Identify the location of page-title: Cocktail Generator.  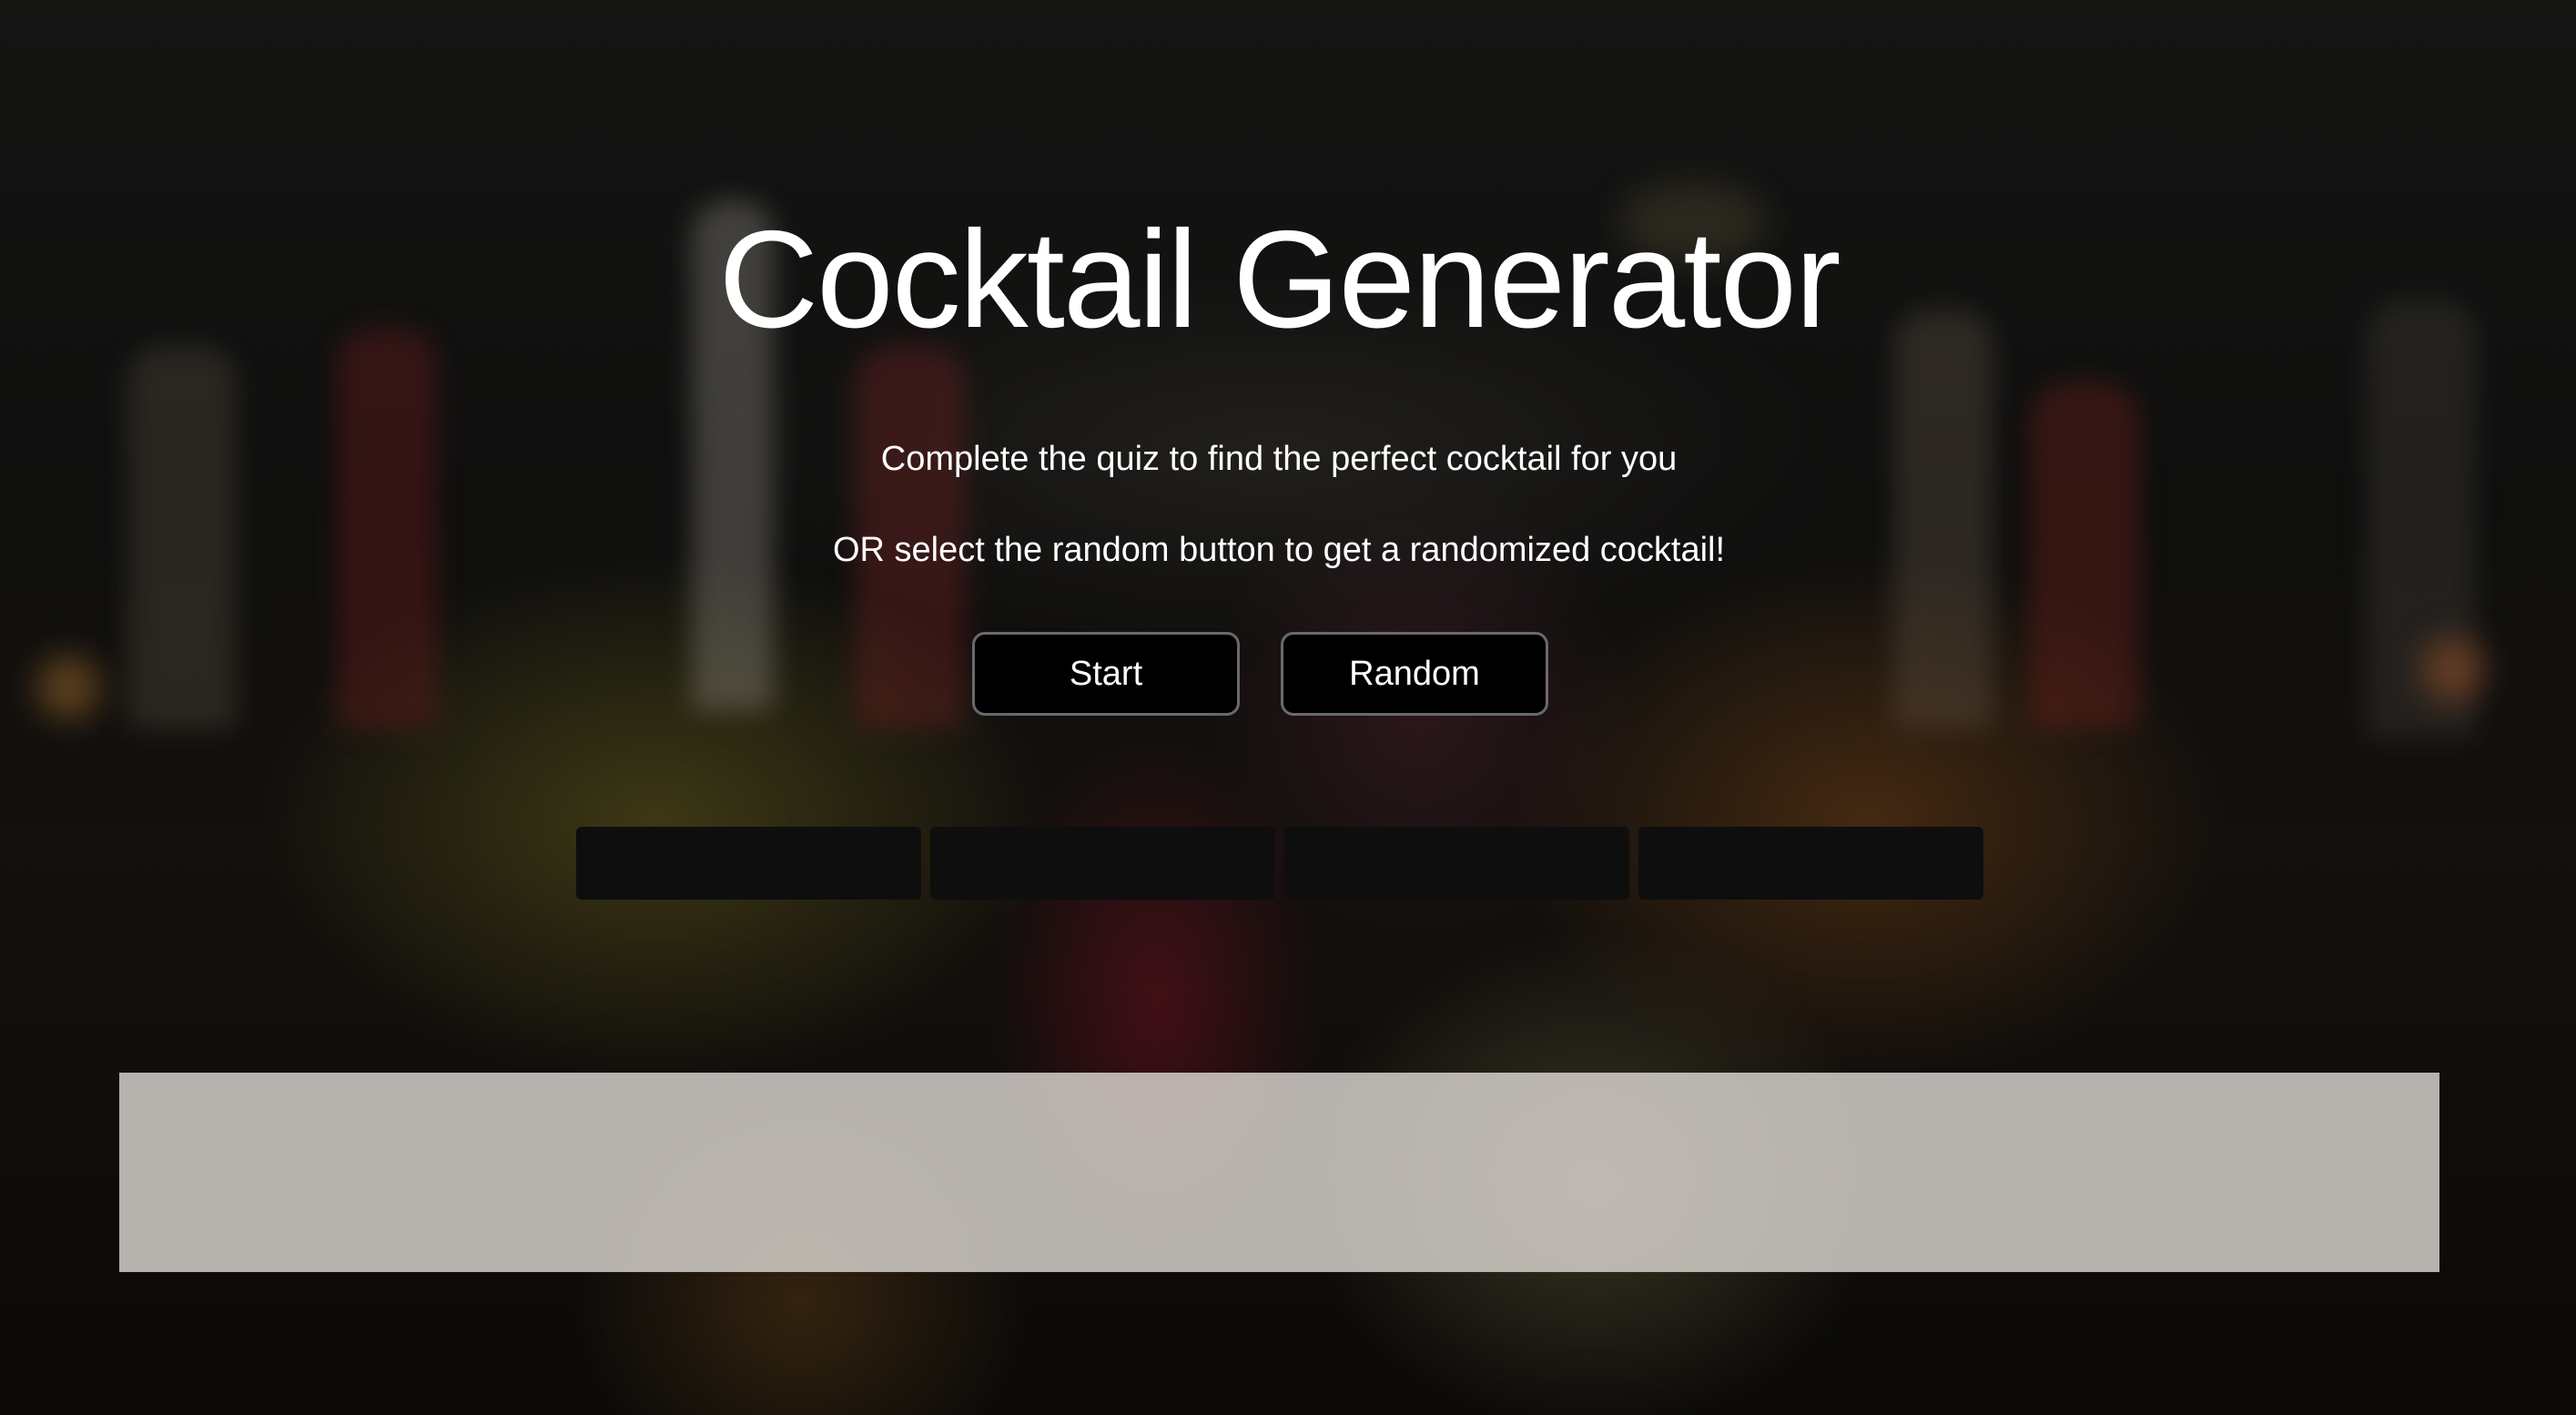
(1279, 280).